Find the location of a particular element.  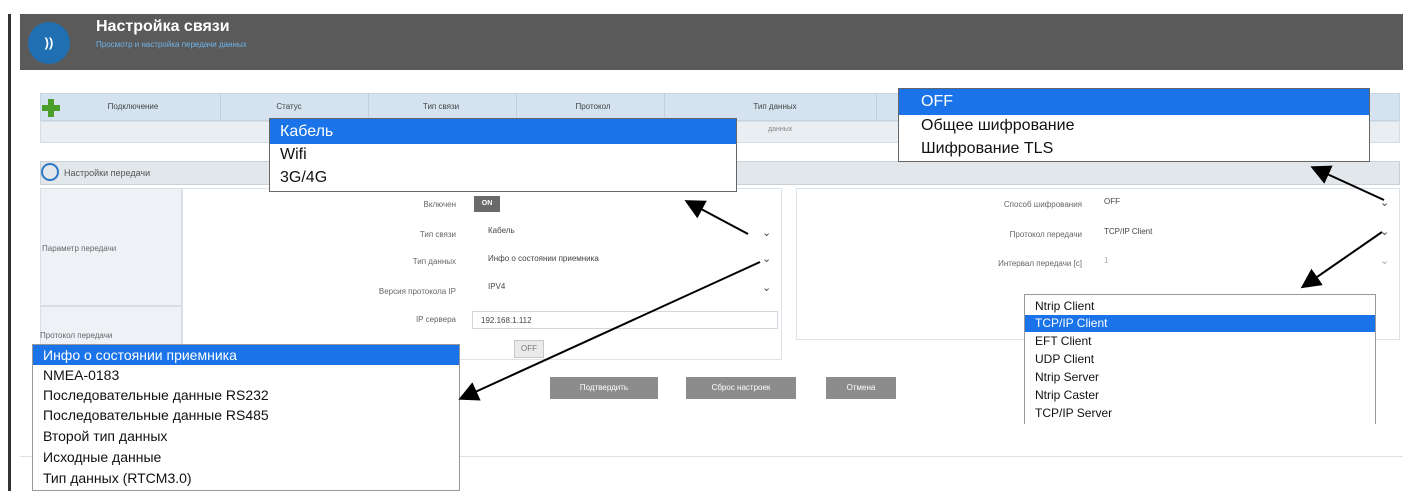

arrow-to-protocol is located at coordinates (1341, 260).